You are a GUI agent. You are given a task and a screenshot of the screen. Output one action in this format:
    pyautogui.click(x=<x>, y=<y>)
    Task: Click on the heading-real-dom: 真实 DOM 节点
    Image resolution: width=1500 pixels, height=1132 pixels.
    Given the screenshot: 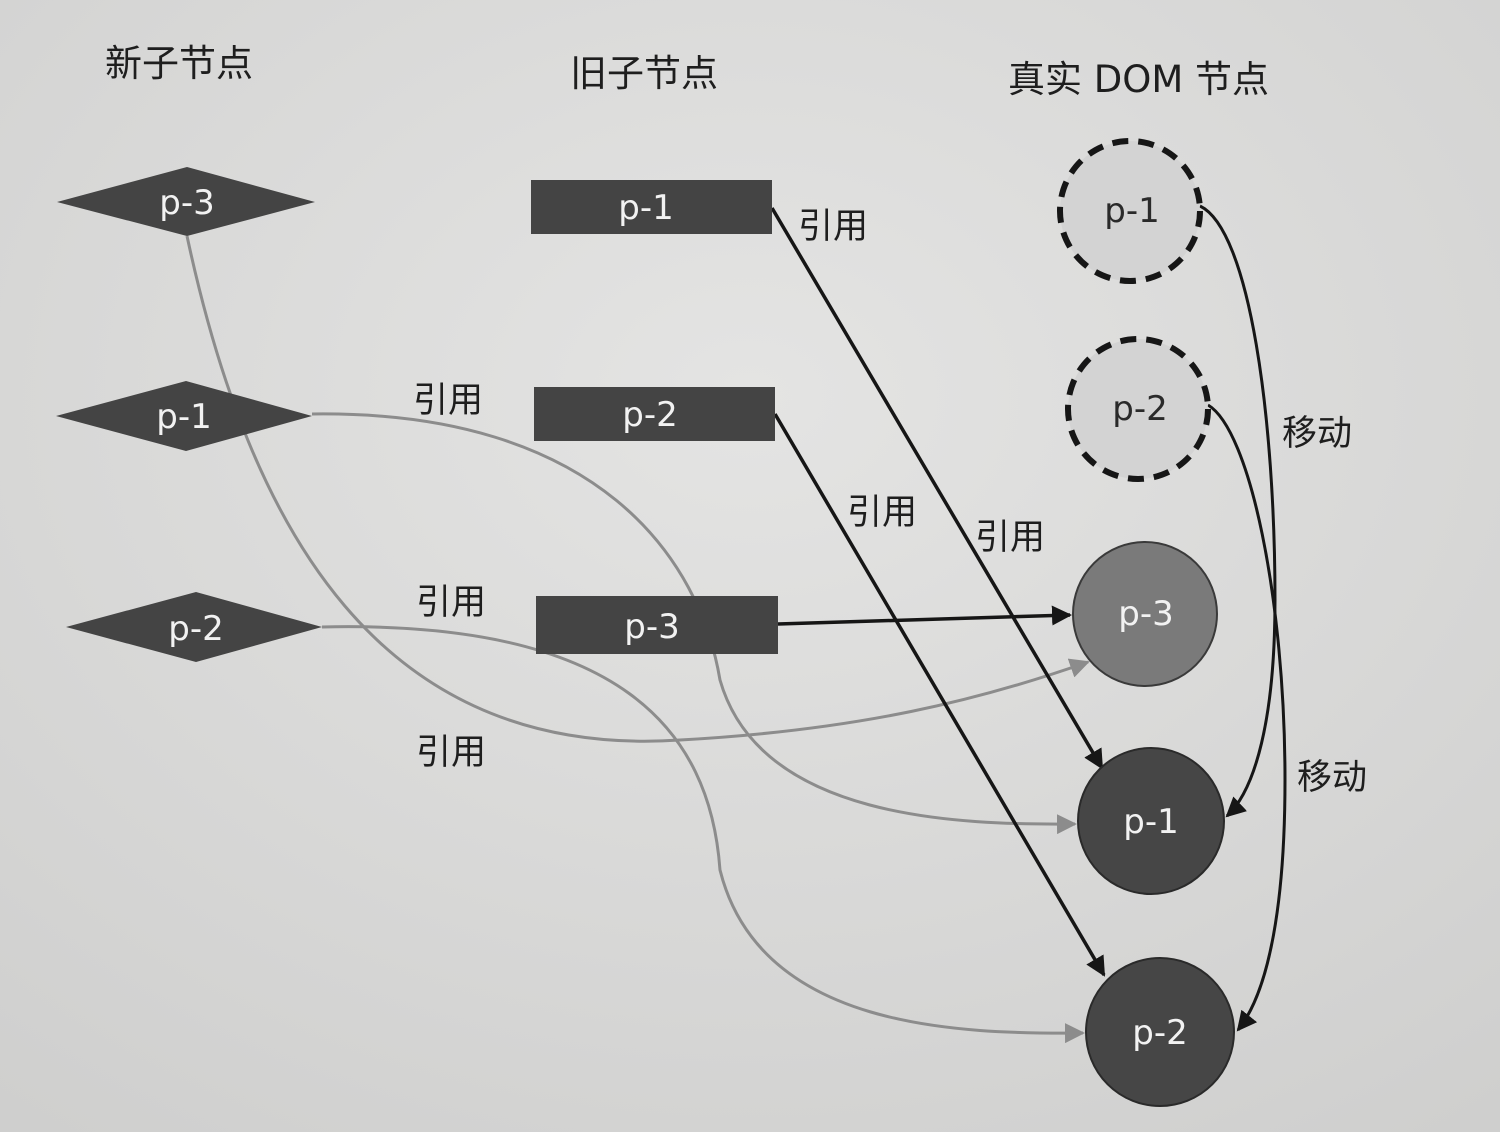 What is the action you would take?
    pyautogui.click(x=1138, y=79)
    